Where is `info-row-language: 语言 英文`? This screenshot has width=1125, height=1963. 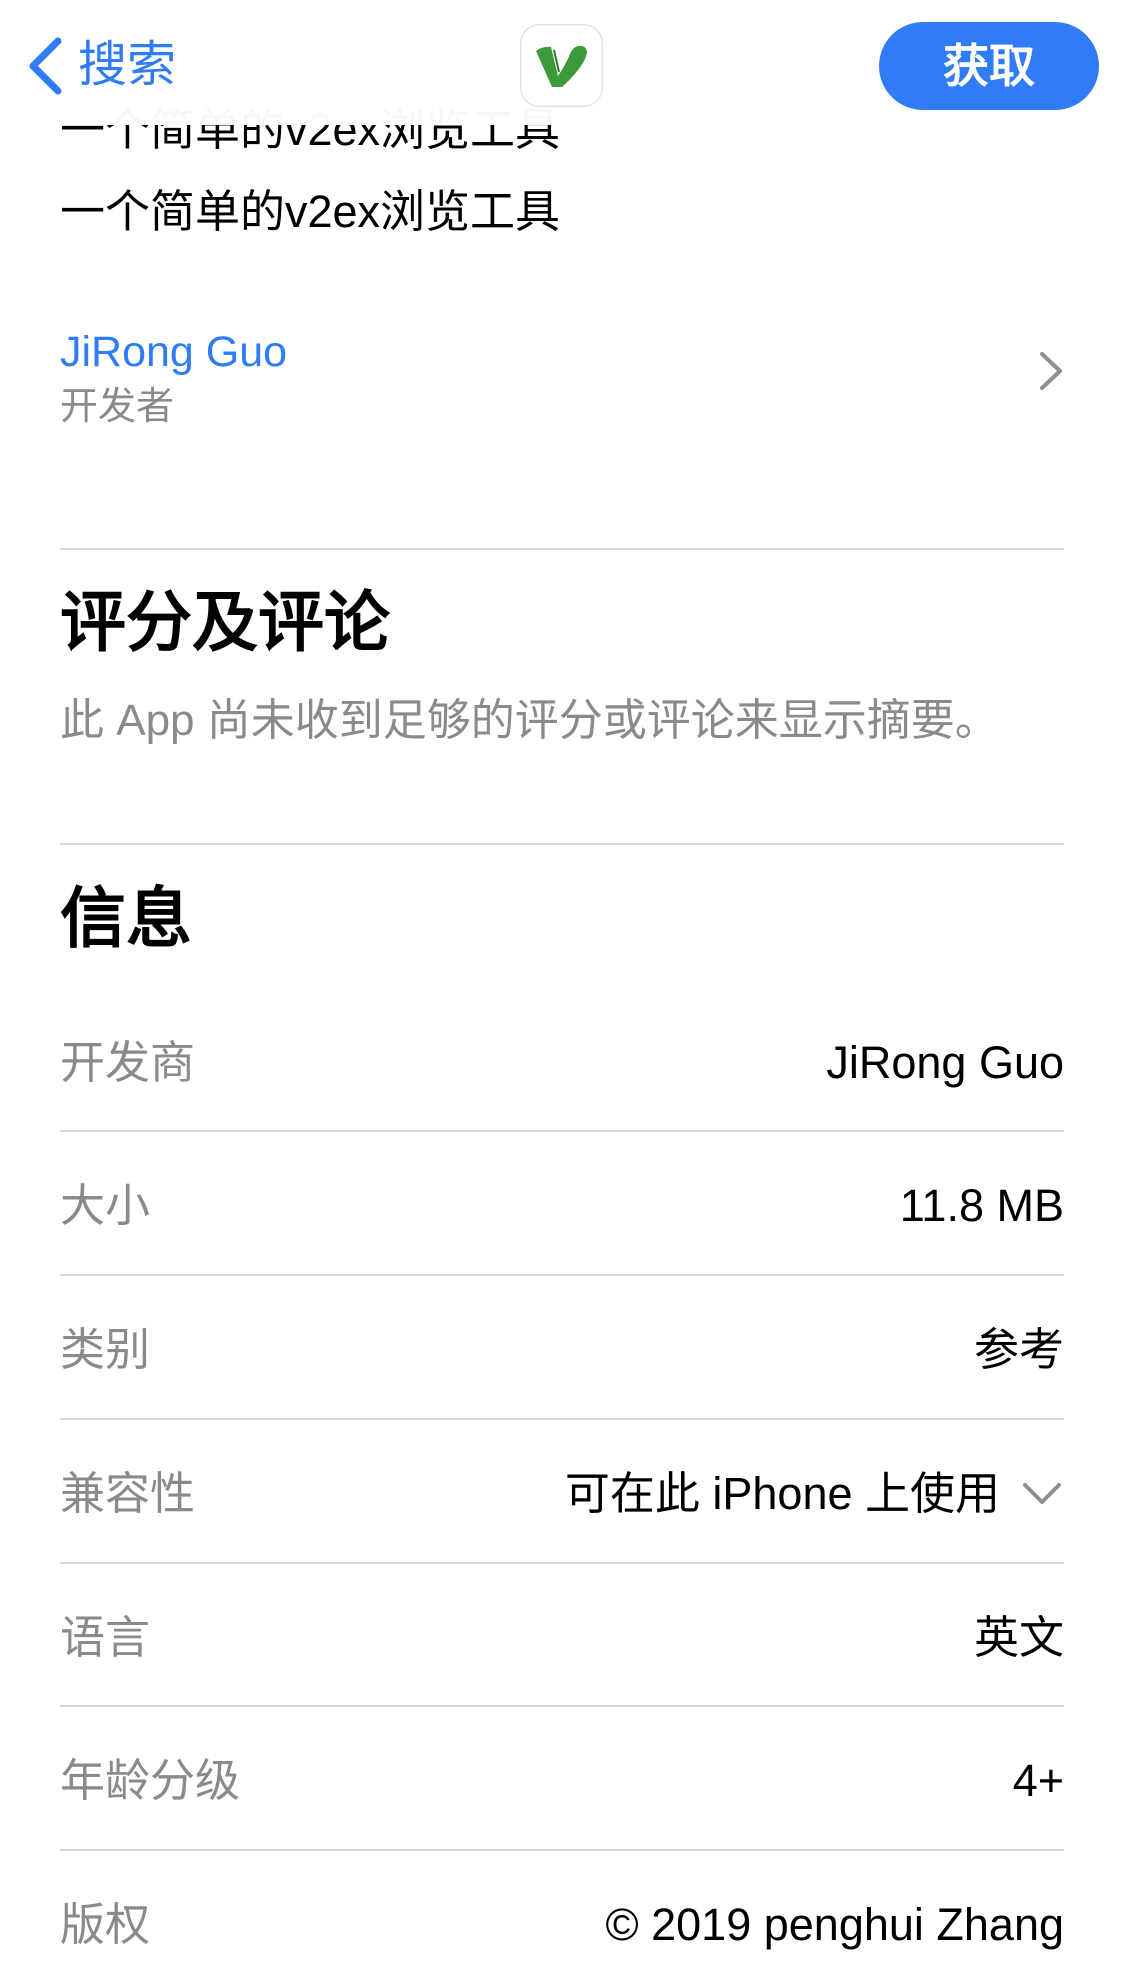
info-row-language: 语言 英文 is located at coordinates (562, 1638).